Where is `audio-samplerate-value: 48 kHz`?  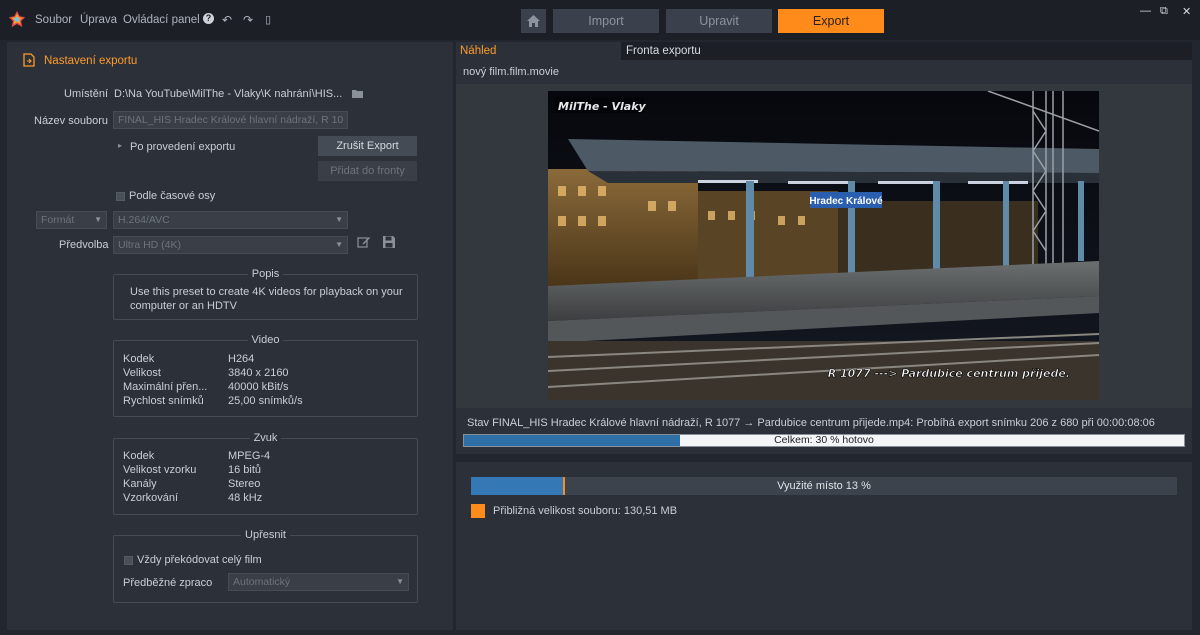
audio-samplerate-value: 48 kHz is located at coordinates (245, 498).